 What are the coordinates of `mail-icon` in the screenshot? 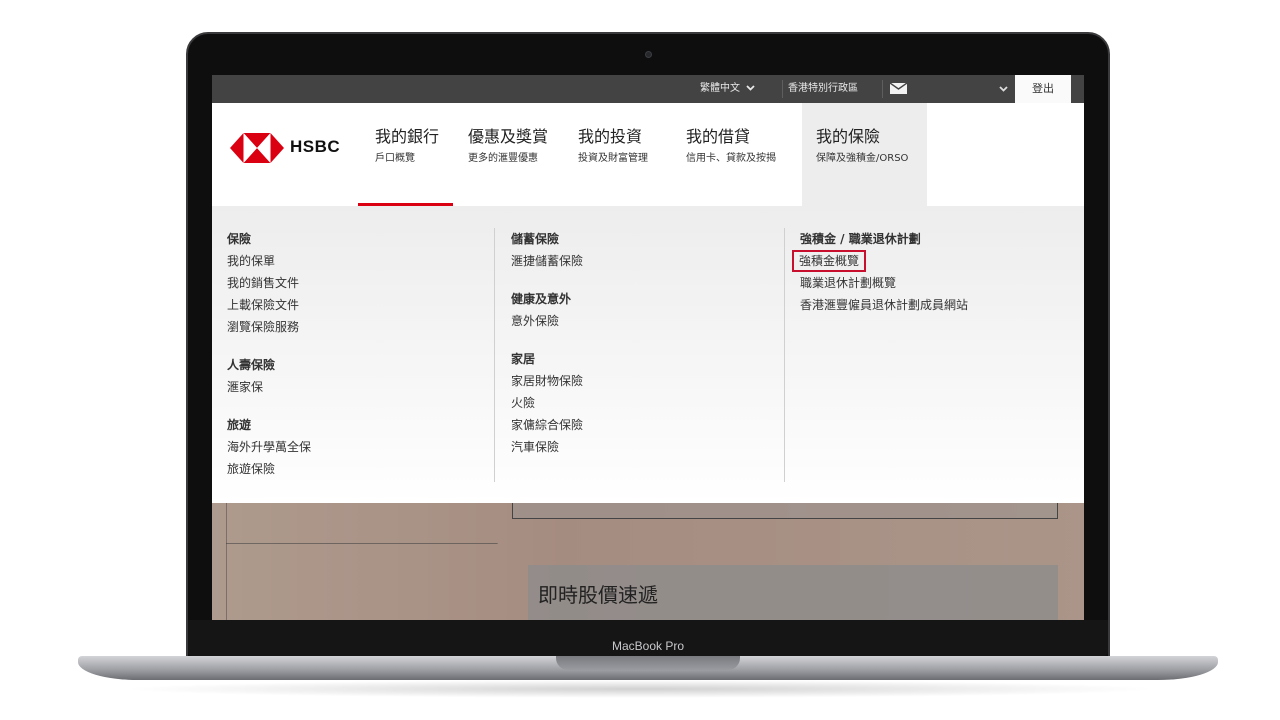 It's located at (898, 88).